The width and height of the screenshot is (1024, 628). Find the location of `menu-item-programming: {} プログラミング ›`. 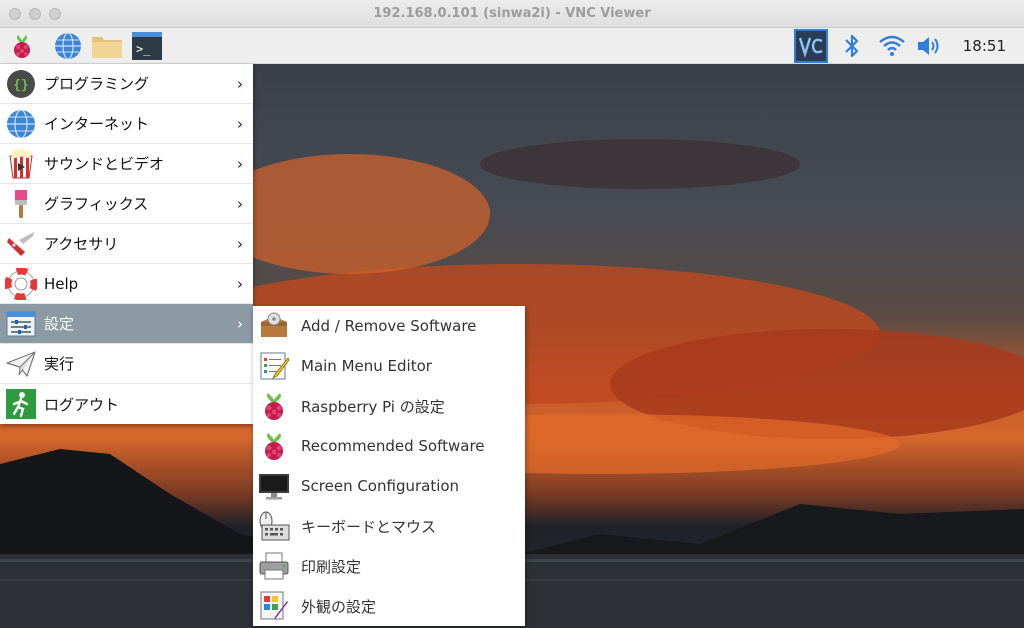

menu-item-programming: {} プログラミング › is located at coordinates (126, 84).